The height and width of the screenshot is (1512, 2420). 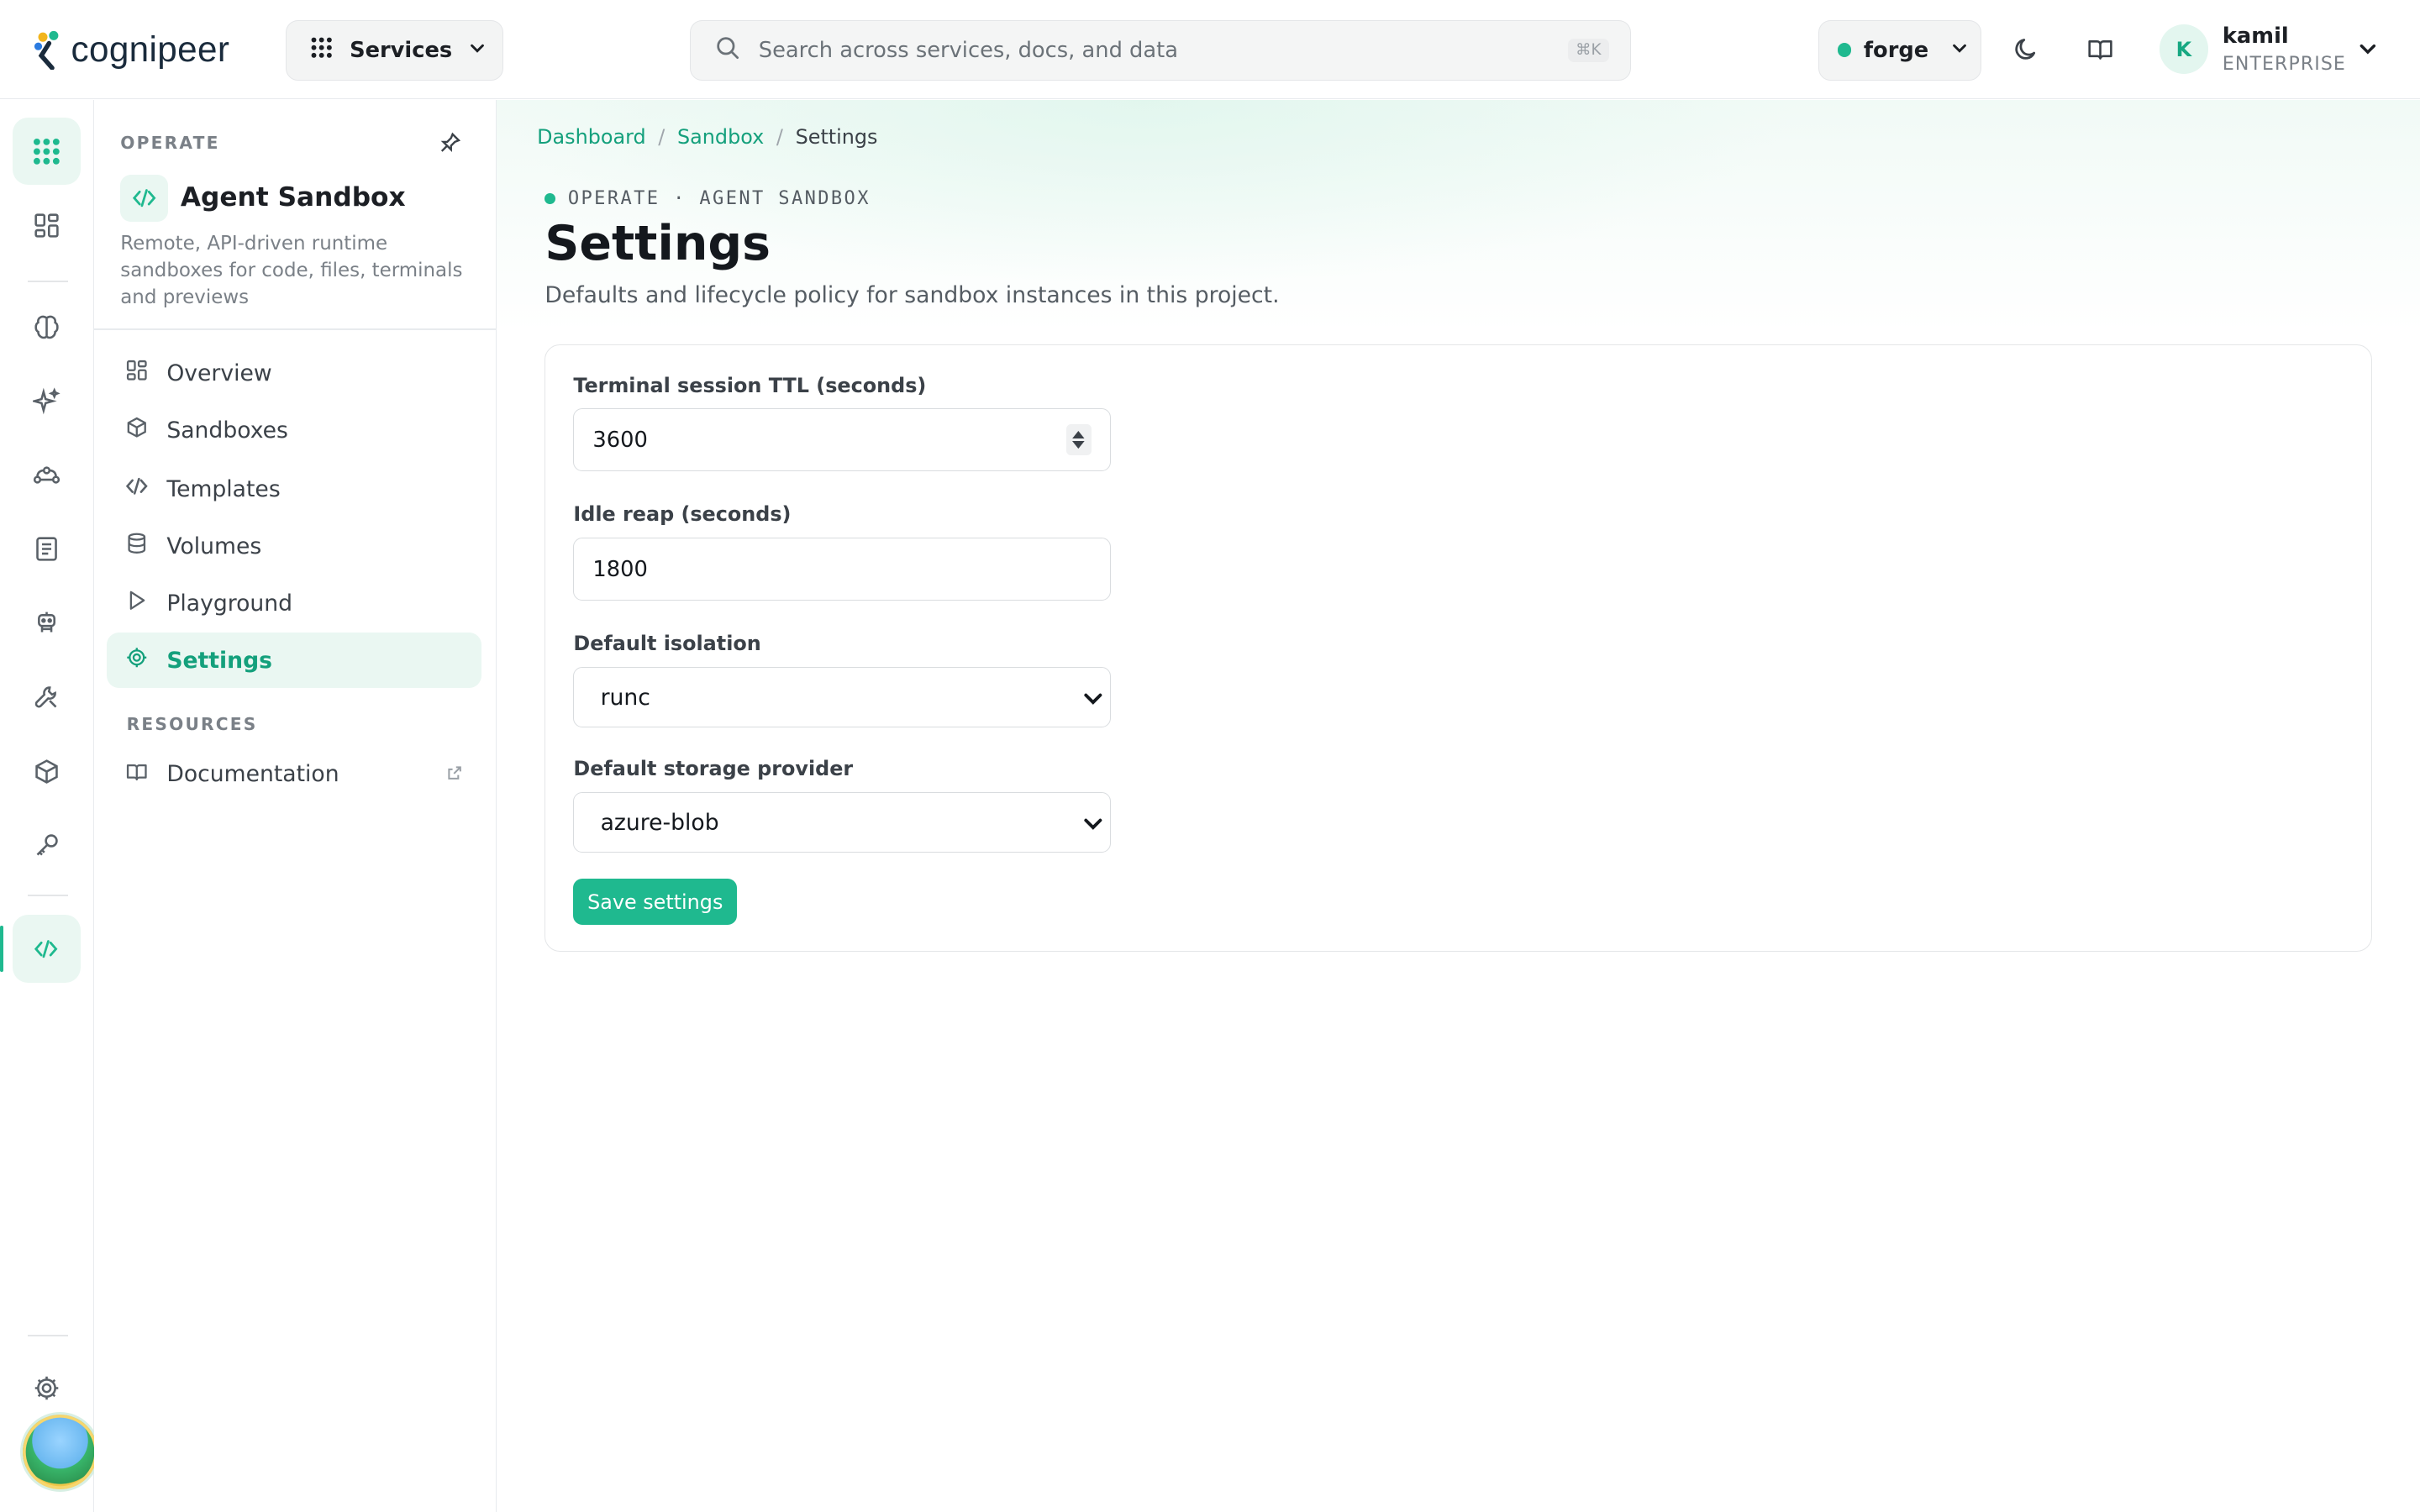 What do you see at coordinates (842, 697) in the screenshot?
I see `isolation-select: runc` at bounding box center [842, 697].